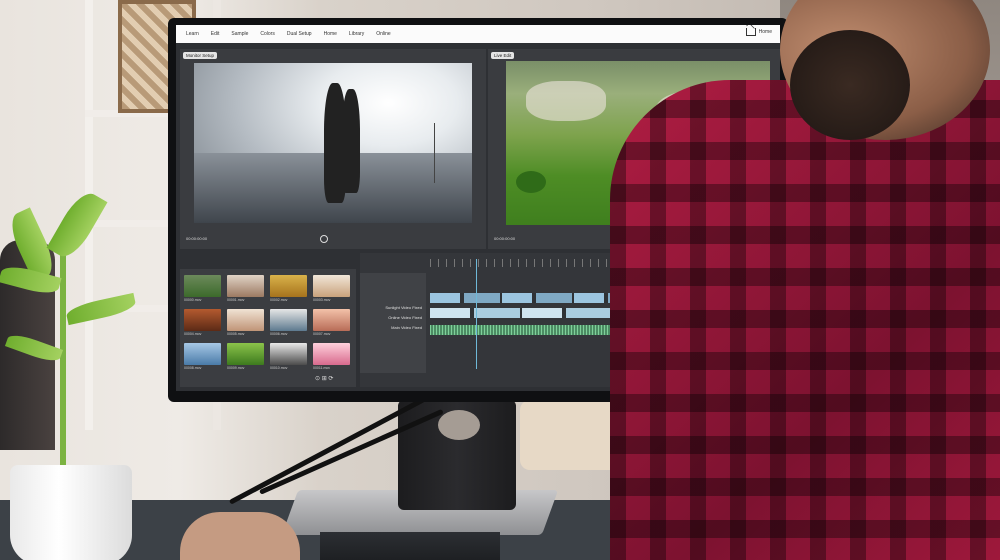  What do you see at coordinates (236, 300) in the screenshot?
I see `thumbnail-label: 00001.mov` at bounding box center [236, 300].